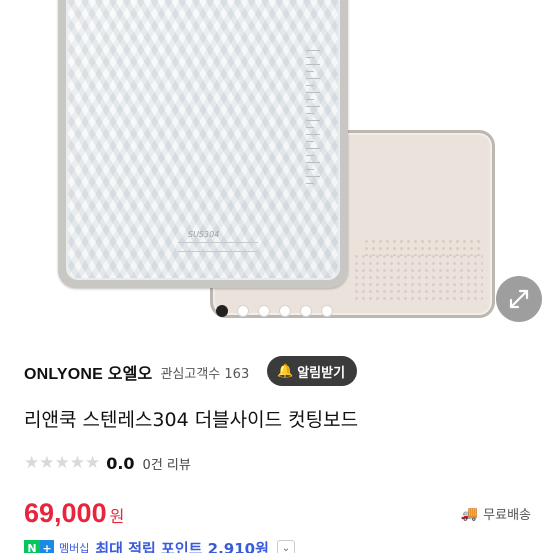 Image resolution: width=553 pixels, height=553 pixels. What do you see at coordinates (469, 513) in the screenshot?
I see `truck-icon: 🚚` at bounding box center [469, 513].